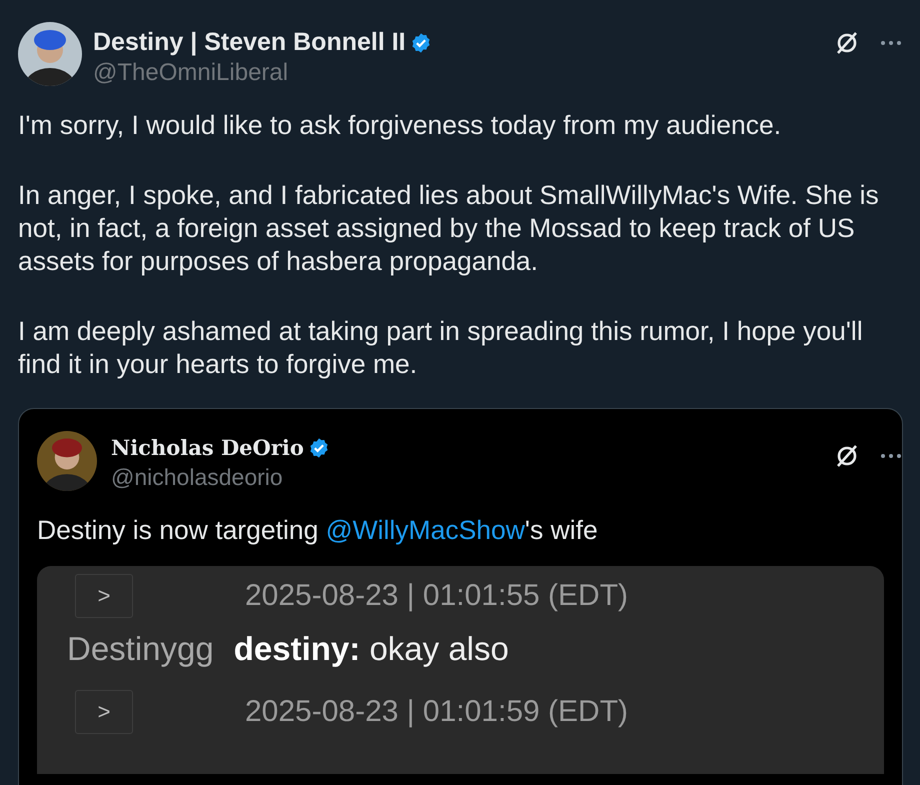 This screenshot has width=920, height=785. I want to click on post-paragraph: I'm sorry, I would like to ask forgiveness today from my audience., so click(400, 125).